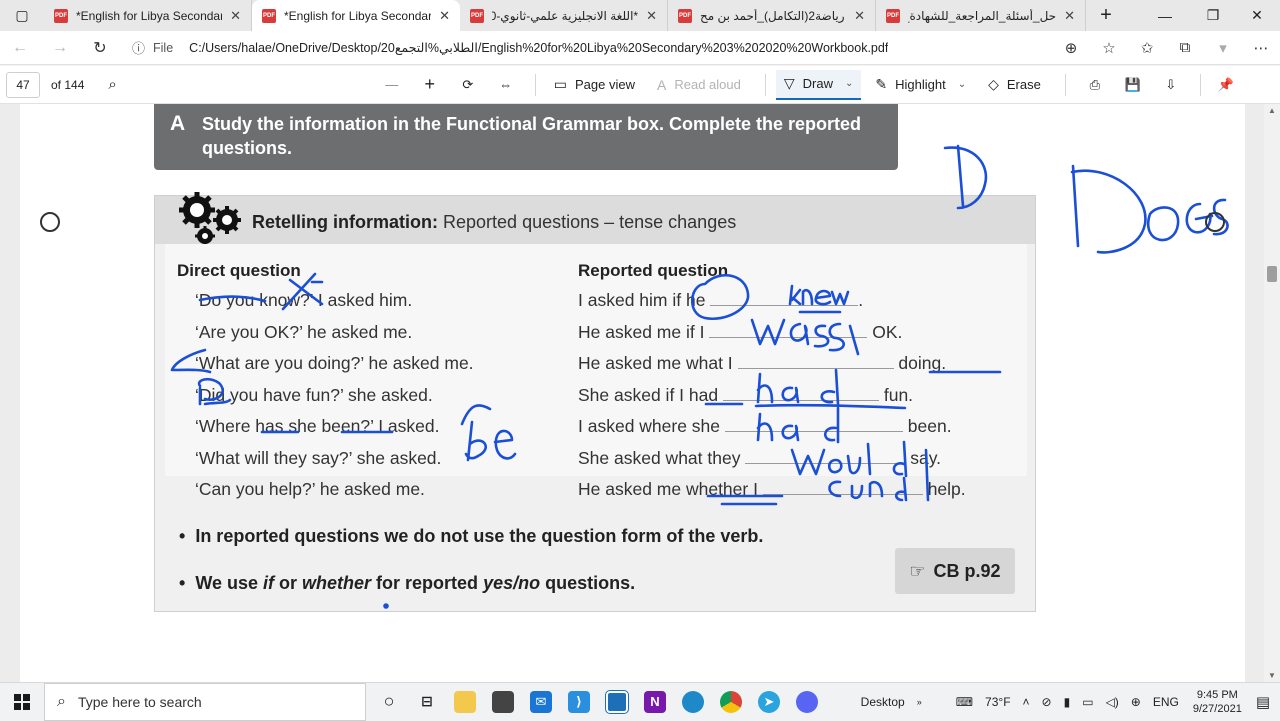 This screenshot has width=1280, height=721. Describe the element at coordinates (772, 15) in the screenshot. I see `tab-4: PDF رياضة2(التكامل)_أحمد بن مح ✕` at that location.